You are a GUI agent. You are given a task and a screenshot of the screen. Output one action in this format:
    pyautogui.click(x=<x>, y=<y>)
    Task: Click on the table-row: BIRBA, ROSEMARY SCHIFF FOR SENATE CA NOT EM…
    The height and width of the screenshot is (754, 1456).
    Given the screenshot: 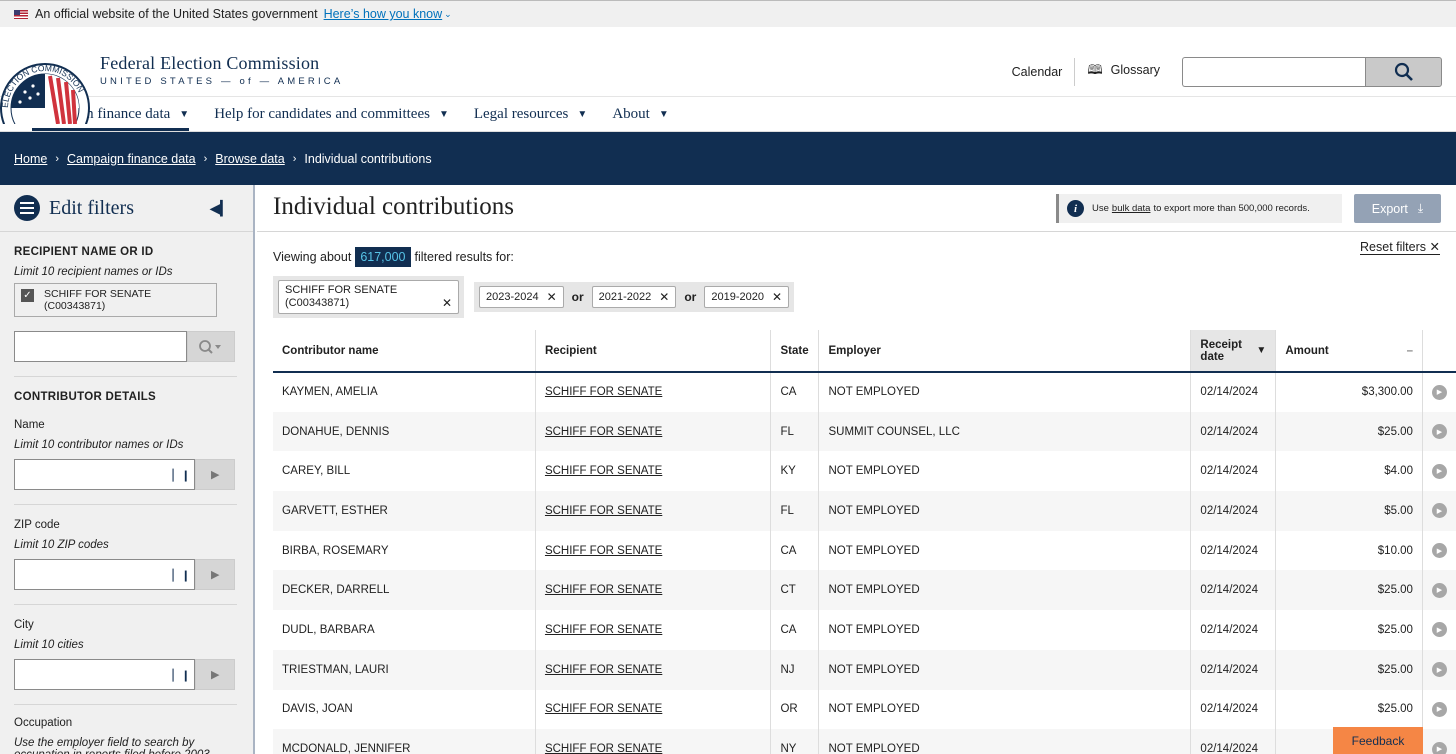 What is the action you would take?
    pyautogui.click(x=864, y=550)
    